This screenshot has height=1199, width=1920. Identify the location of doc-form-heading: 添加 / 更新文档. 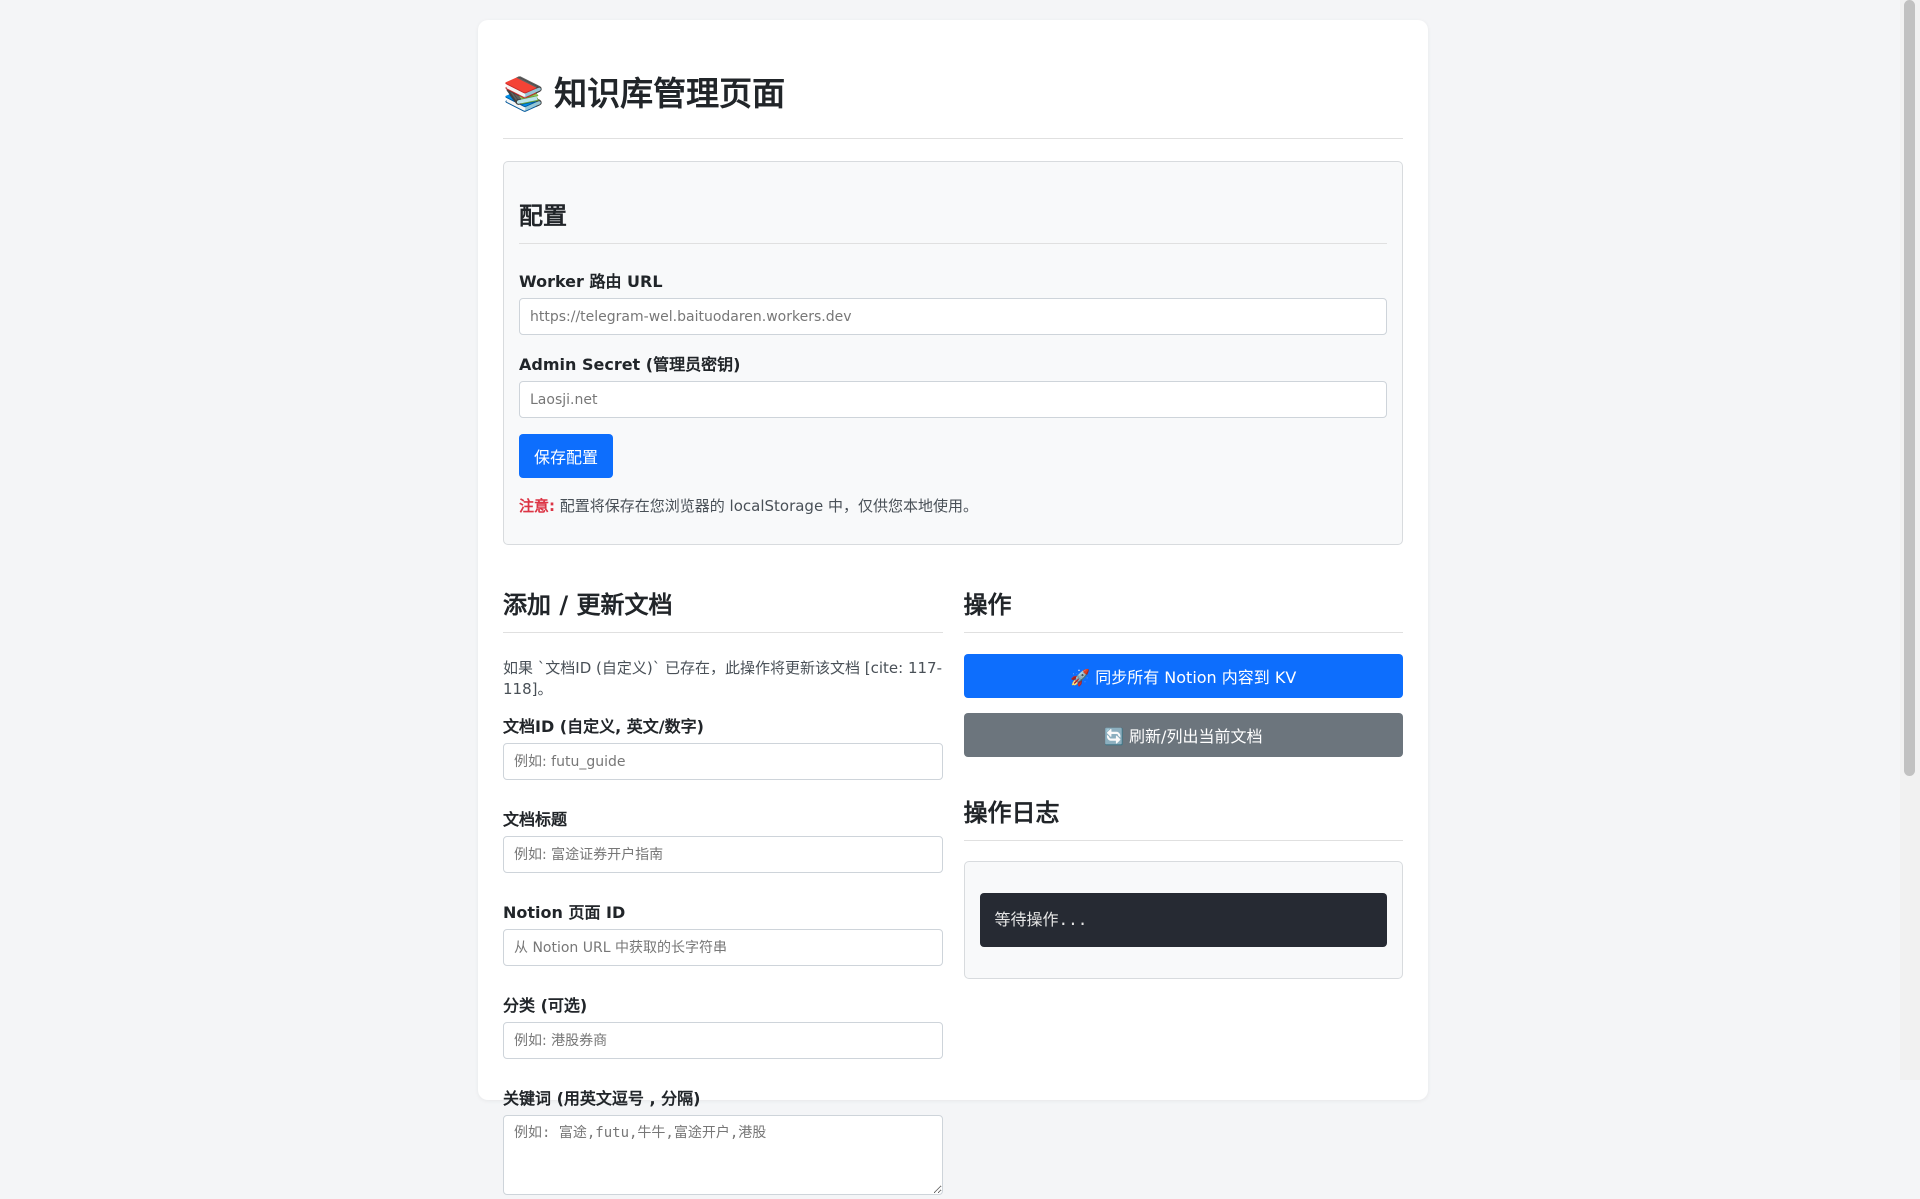
(723, 609).